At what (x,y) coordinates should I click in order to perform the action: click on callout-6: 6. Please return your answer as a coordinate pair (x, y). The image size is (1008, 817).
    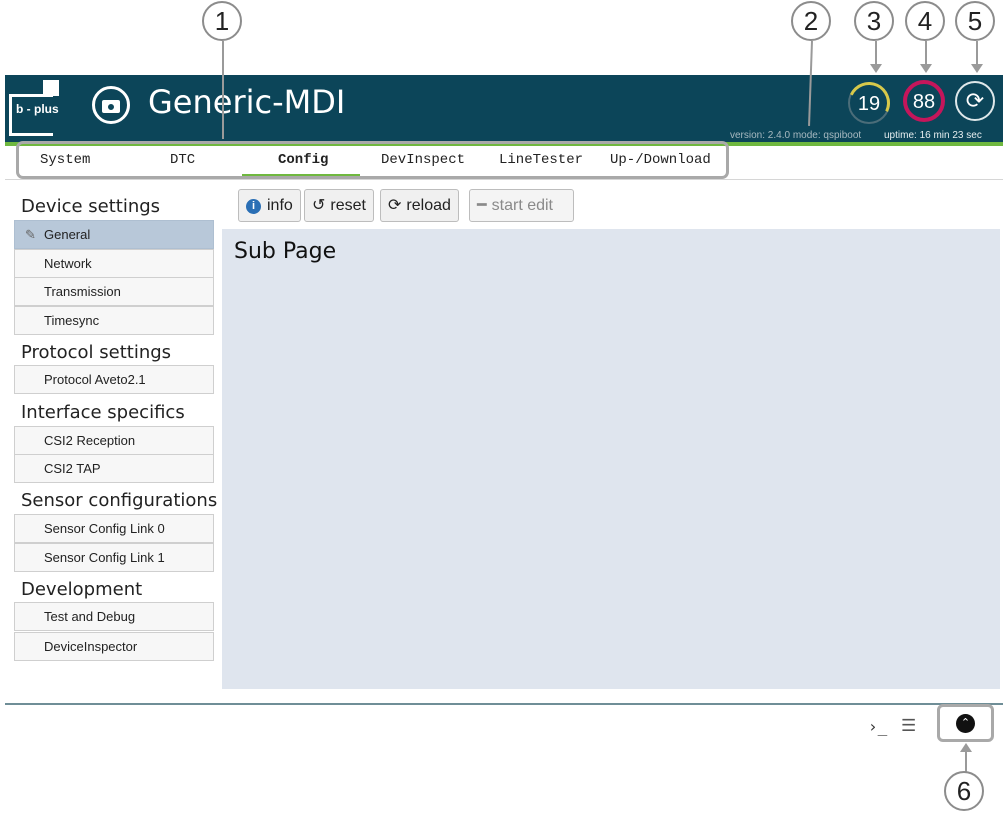
    Looking at the image, I should click on (964, 791).